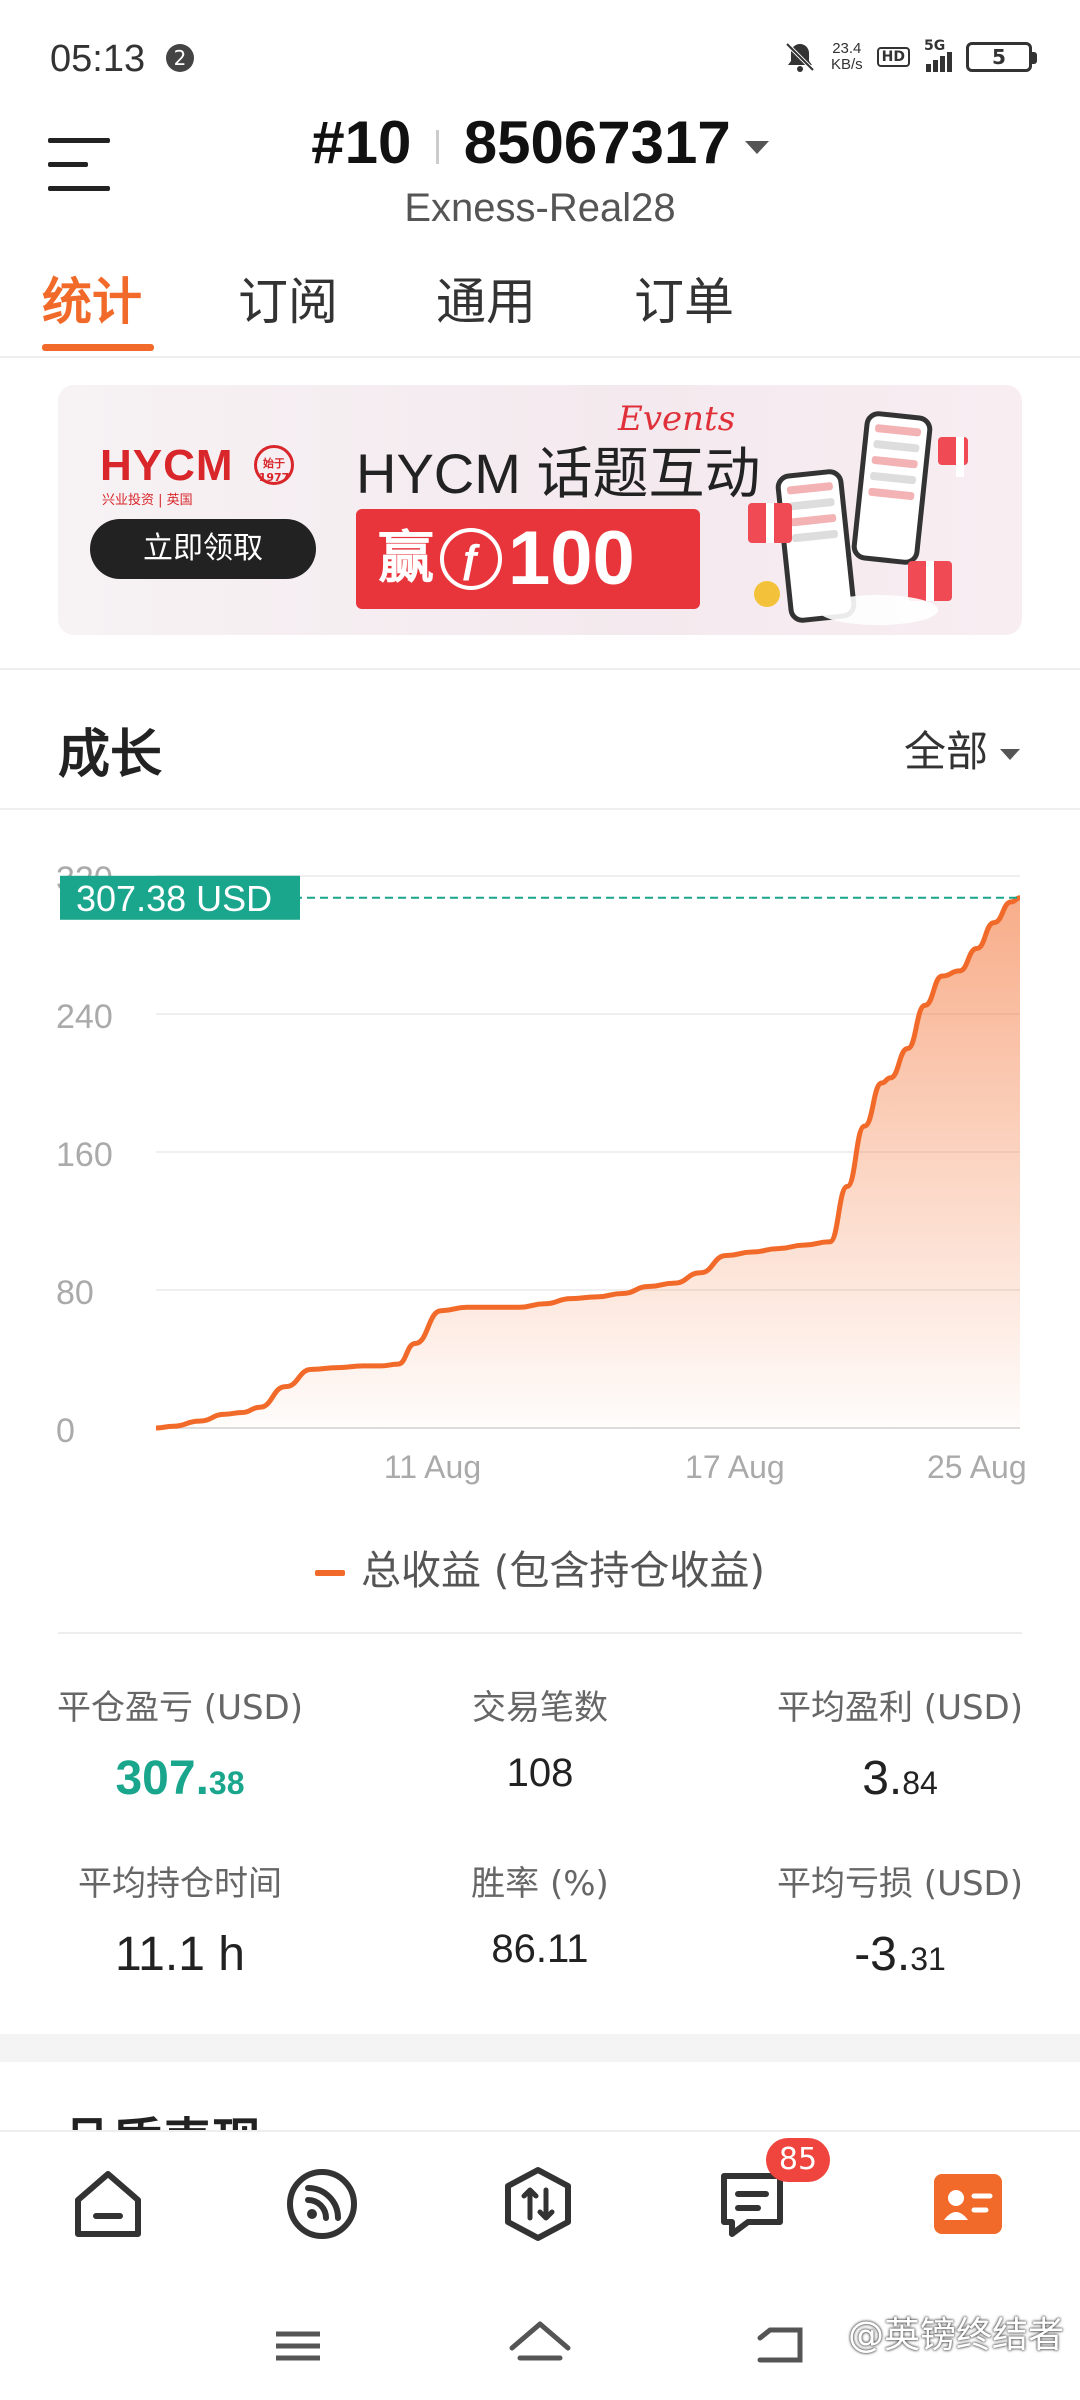  Describe the element at coordinates (180, 58) in the screenshot. I see `notification-count-badge: 2` at that location.